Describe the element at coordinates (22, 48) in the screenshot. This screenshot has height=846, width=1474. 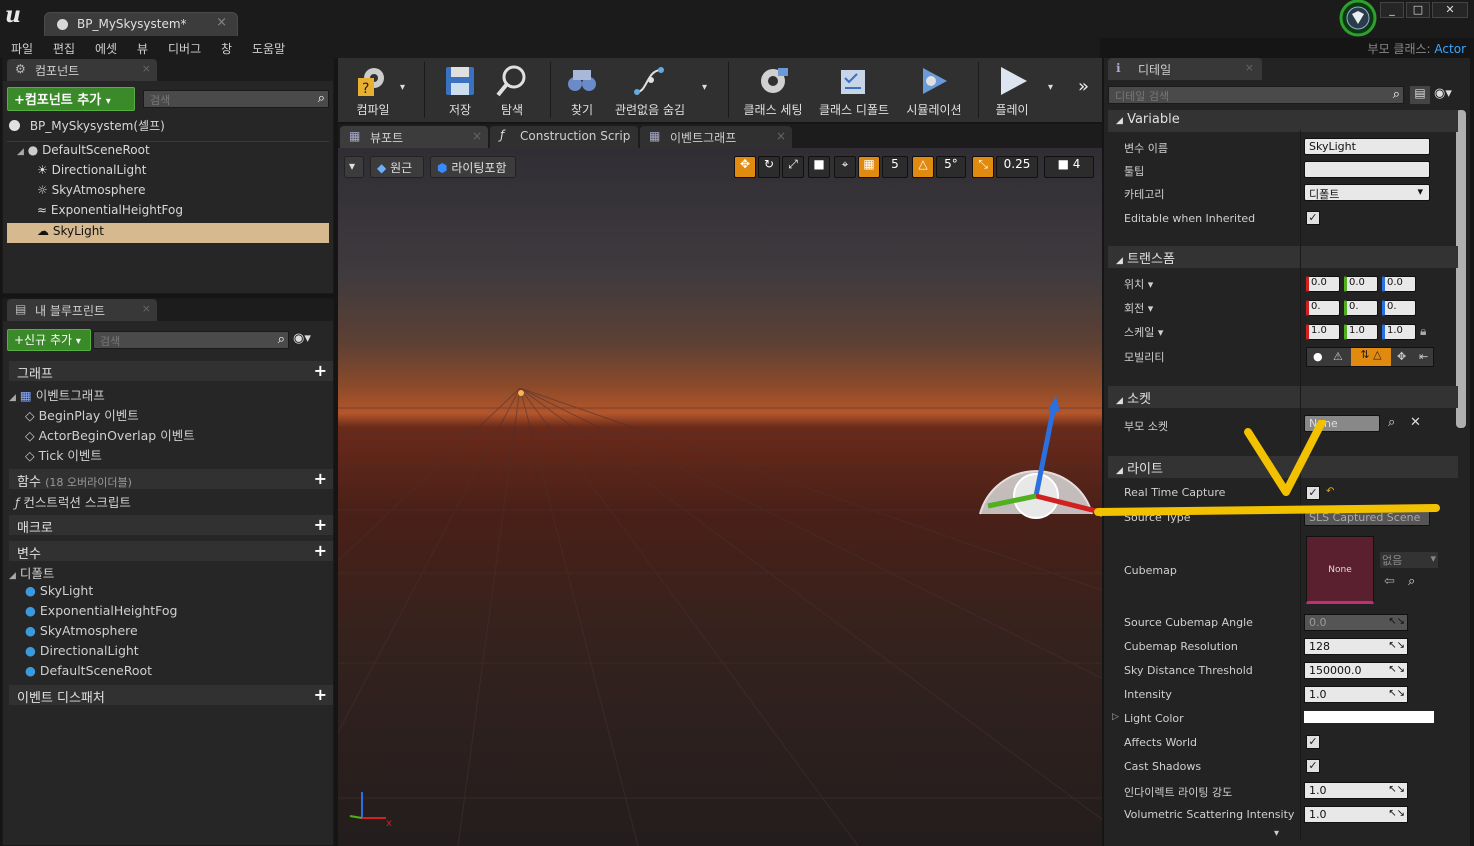
I see `menu-file: 파일` at that location.